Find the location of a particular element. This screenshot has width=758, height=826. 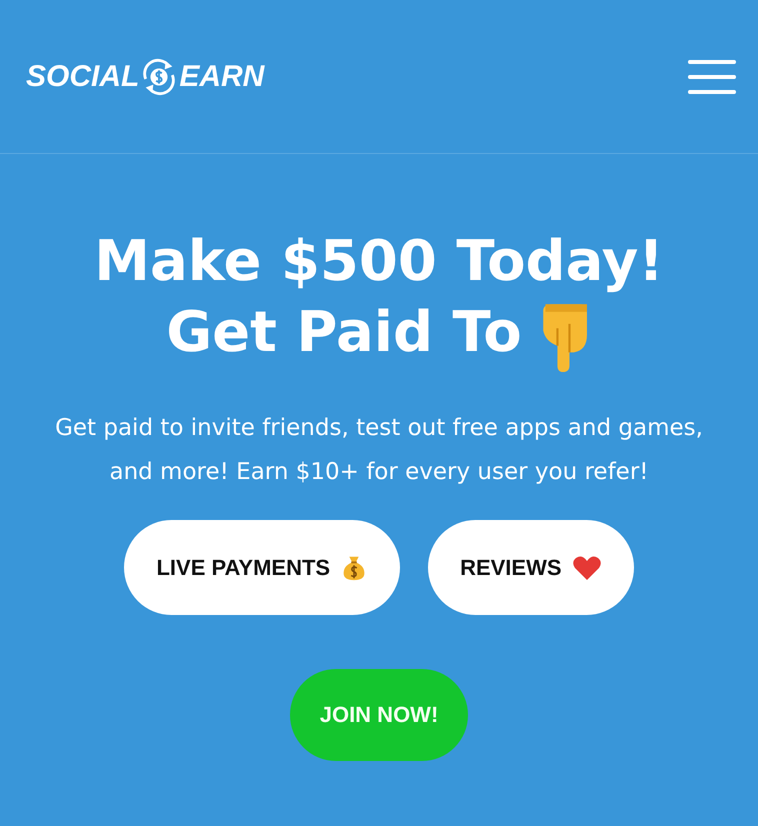

logo-text: SOCIAL is located at coordinates (83, 77).